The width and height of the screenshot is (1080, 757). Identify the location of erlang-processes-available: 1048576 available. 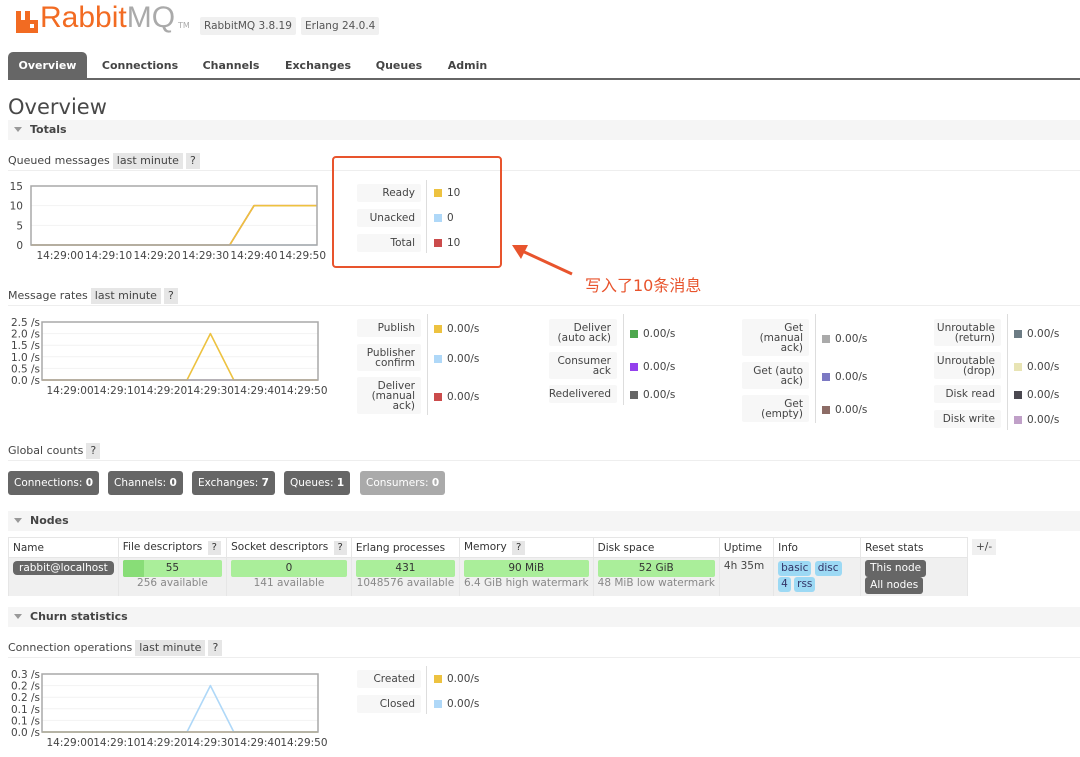
(405, 583).